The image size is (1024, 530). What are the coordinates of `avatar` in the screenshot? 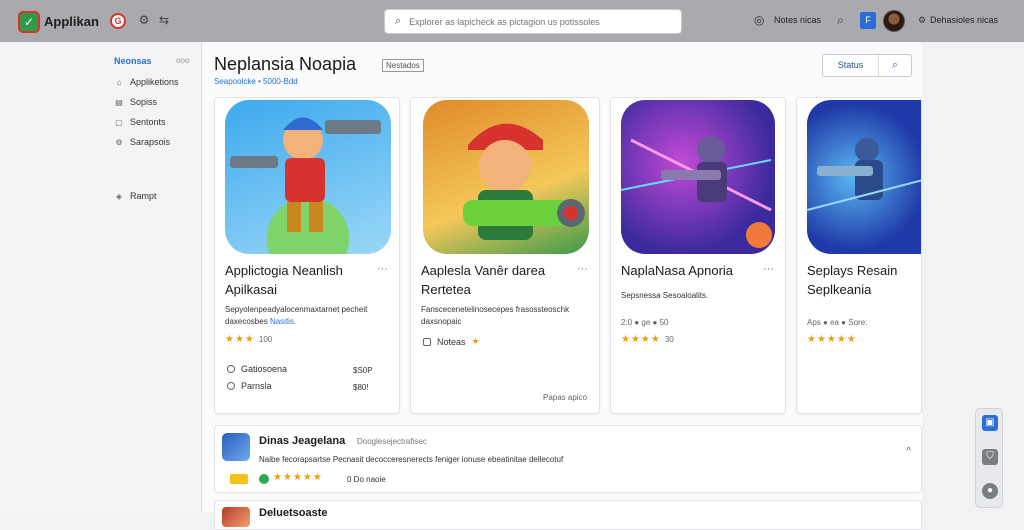 It's located at (894, 21).